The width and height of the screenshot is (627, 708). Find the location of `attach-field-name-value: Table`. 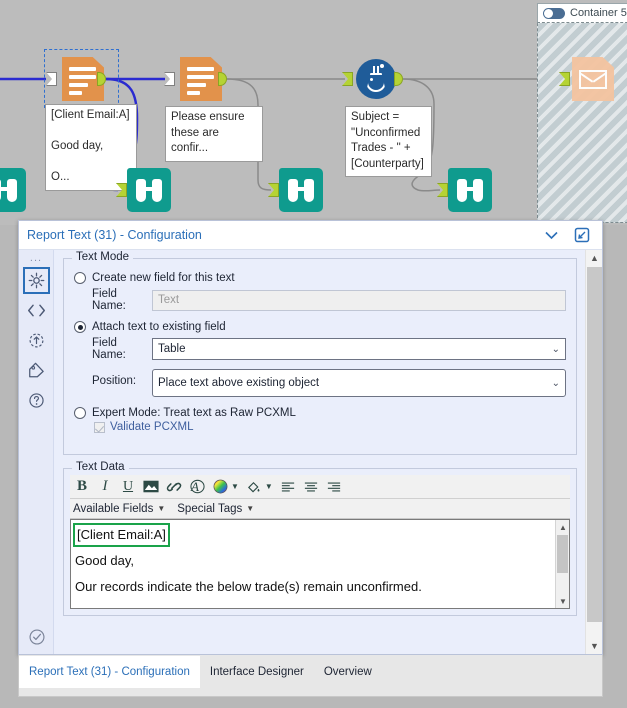

attach-field-name-value: Table is located at coordinates (172, 349).